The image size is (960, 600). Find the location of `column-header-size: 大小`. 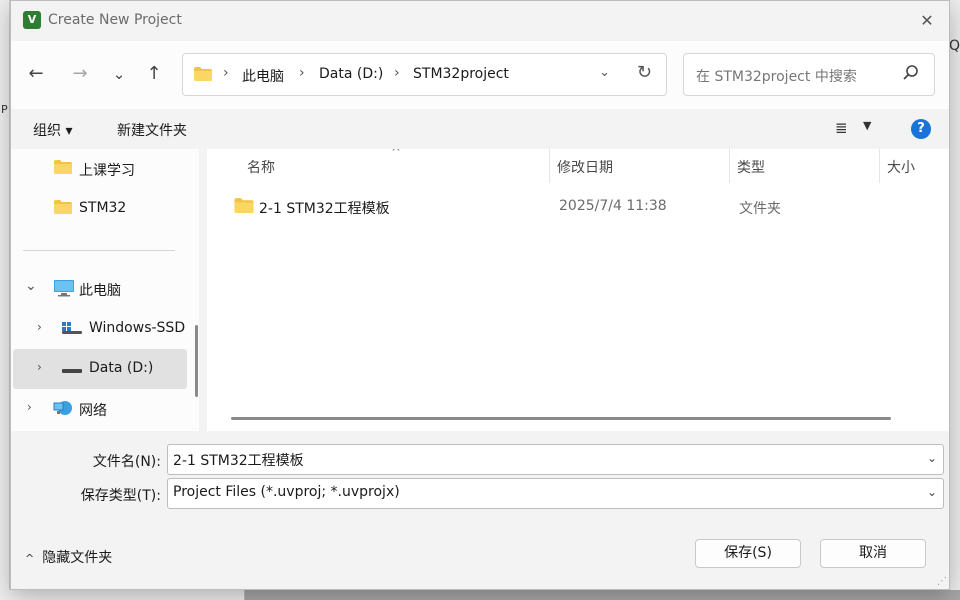

column-header-size: 大小 is located at coordinates (901, 167).